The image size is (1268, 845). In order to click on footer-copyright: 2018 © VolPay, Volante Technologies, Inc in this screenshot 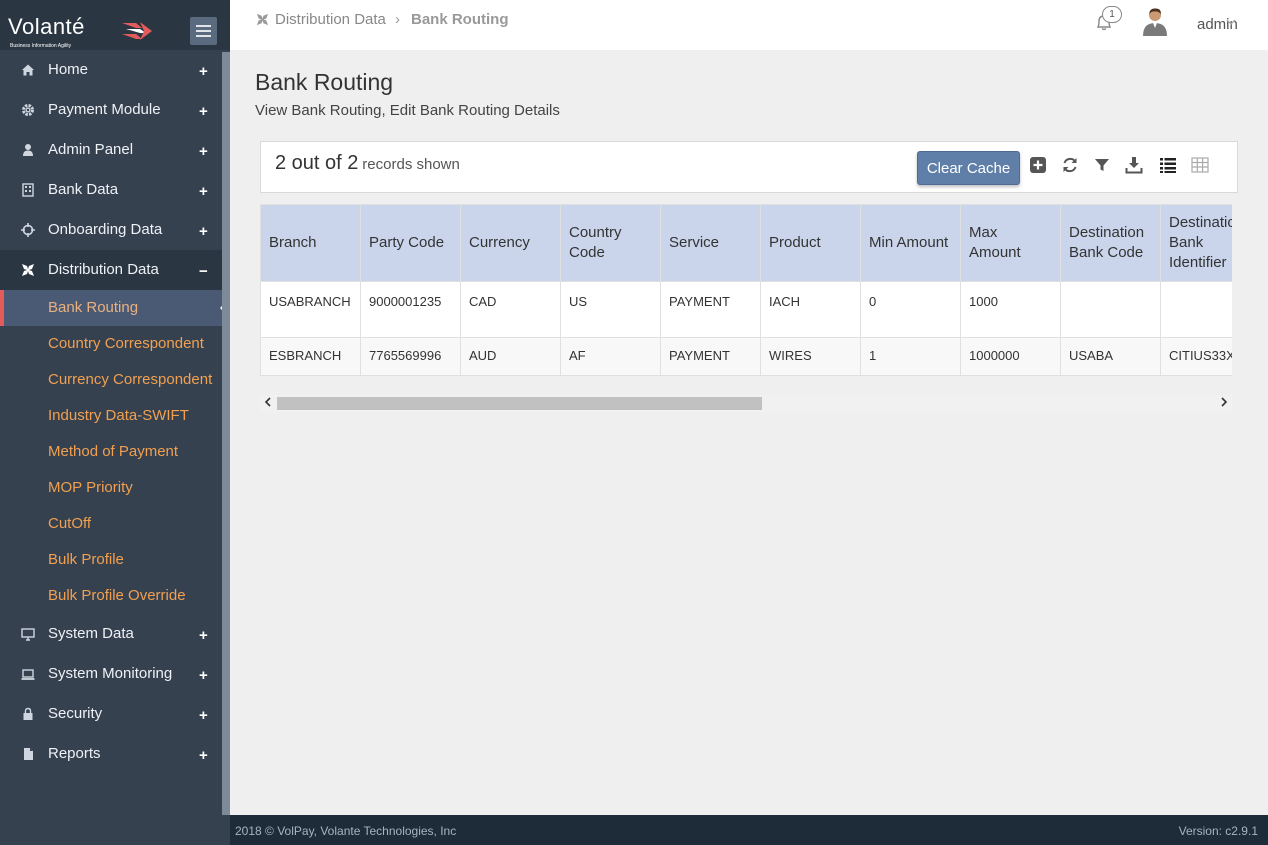, I will do `click(346, 831)`.